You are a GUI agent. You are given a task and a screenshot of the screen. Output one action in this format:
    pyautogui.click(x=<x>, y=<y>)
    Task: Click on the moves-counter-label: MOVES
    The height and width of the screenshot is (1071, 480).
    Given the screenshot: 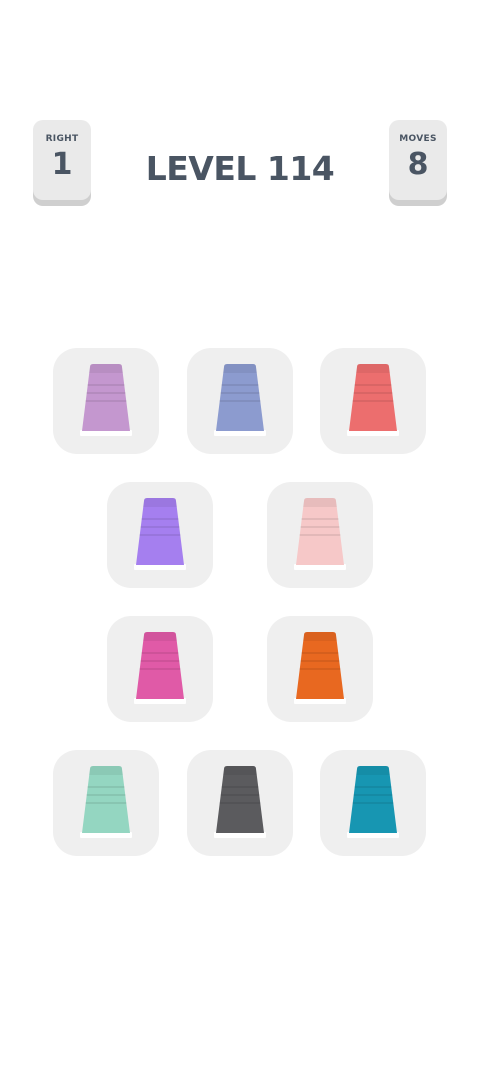 What is the action you would take?
    pyautogui.click(x=418, y=139)
    